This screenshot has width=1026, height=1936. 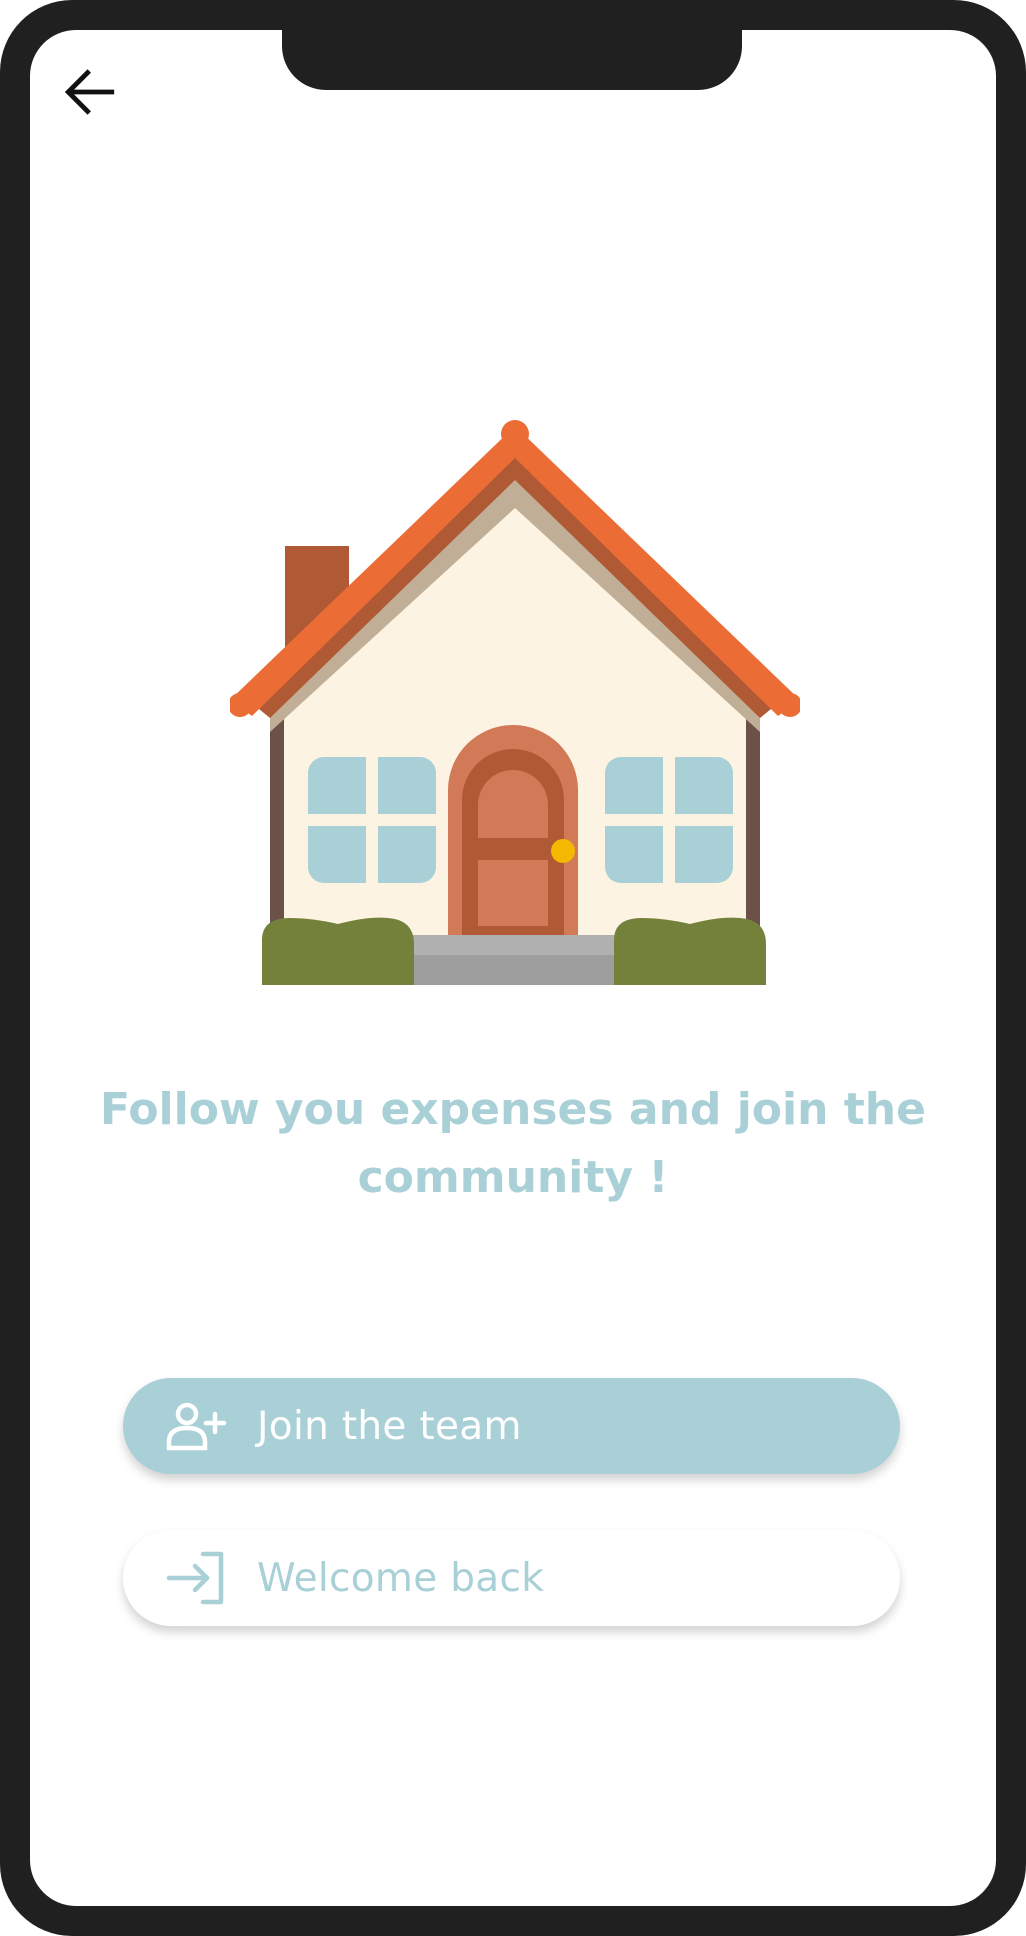 What do you see at coordinates (196, 1578) in the screenshot?
I see `login-icon` at bounding box center [196, 1578].